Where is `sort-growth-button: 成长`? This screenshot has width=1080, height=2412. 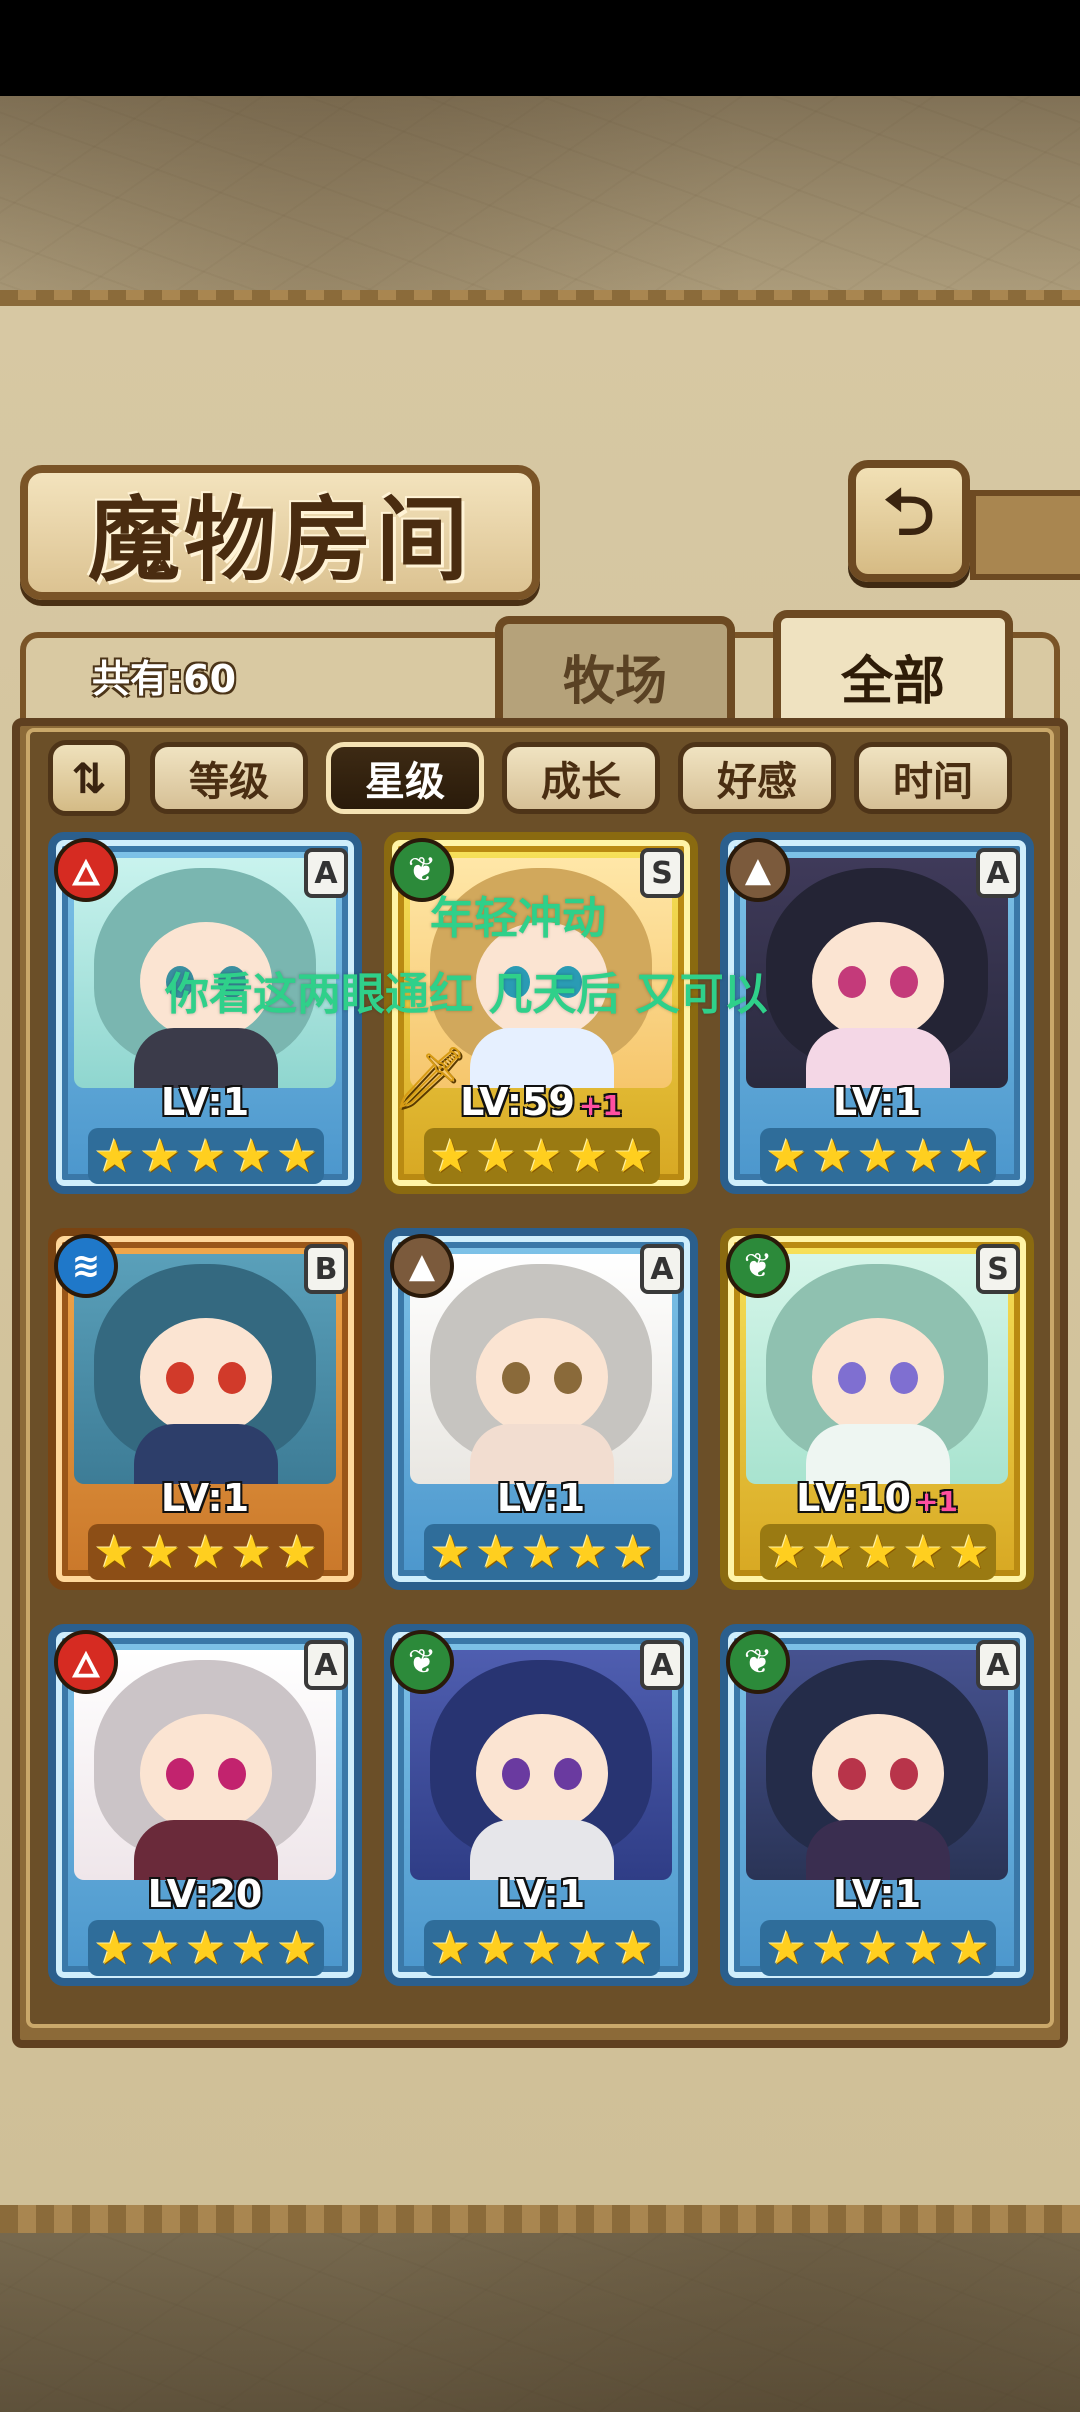
sort-growth-button: 成长 is located at coordinates (581, 778).